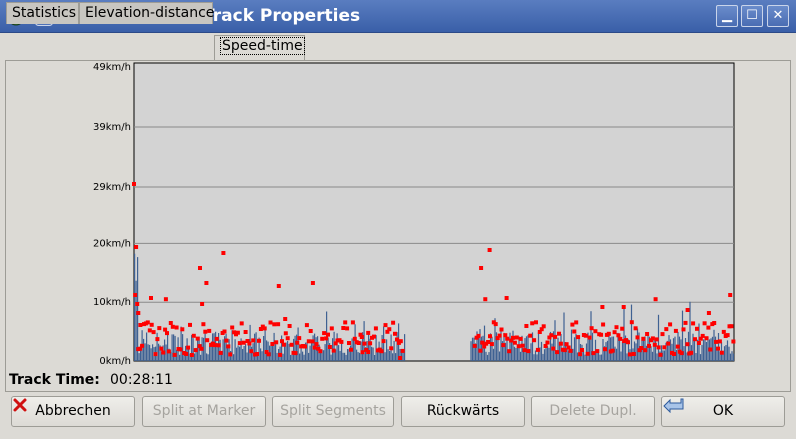 This screenshot has height=439, width=796. I want to click on cancel-button: Abbrechen, so click(73, 411).